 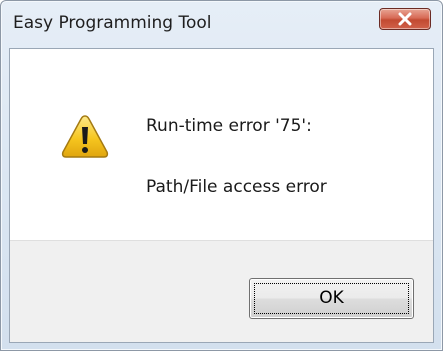 I want to click on ok-button: OK, so click(x=331, y=298).